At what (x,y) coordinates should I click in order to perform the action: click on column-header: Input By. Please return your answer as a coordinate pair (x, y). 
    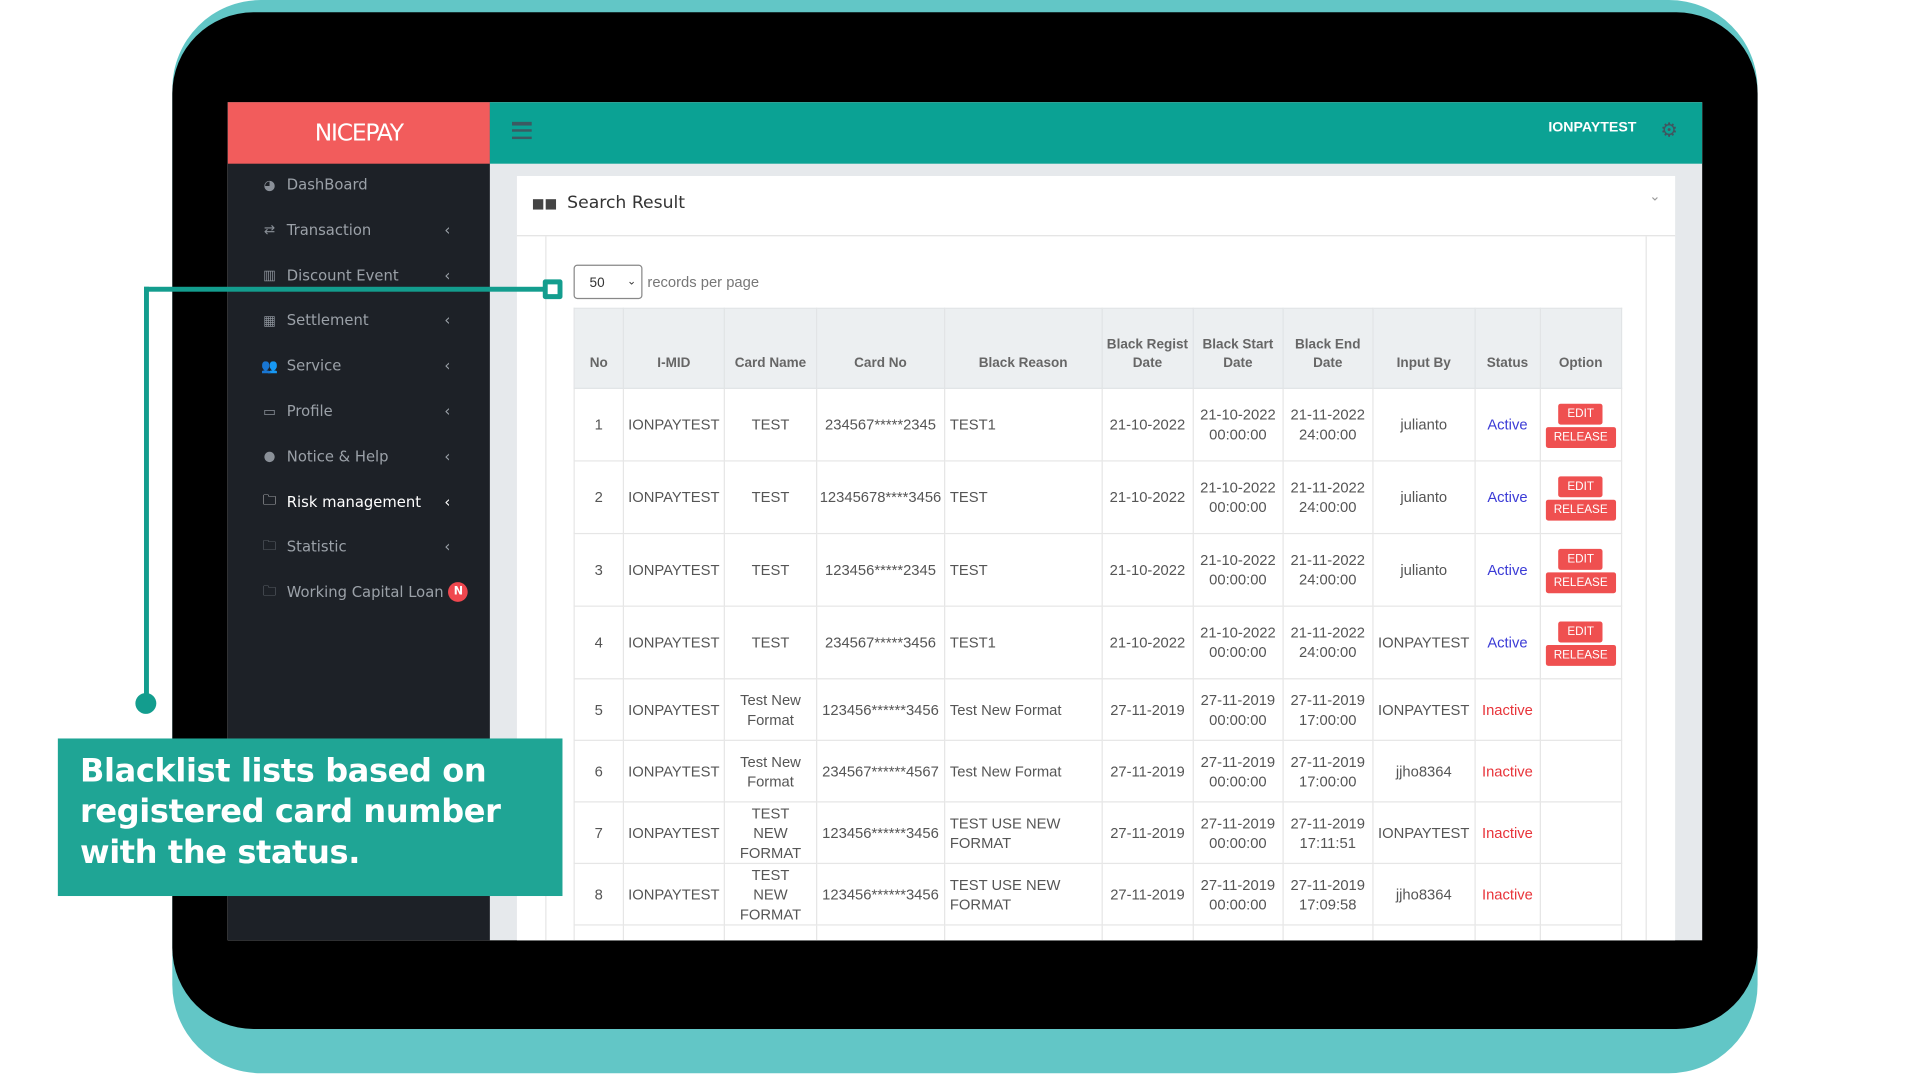
    Looking at the image, I should click on (1424, 348).